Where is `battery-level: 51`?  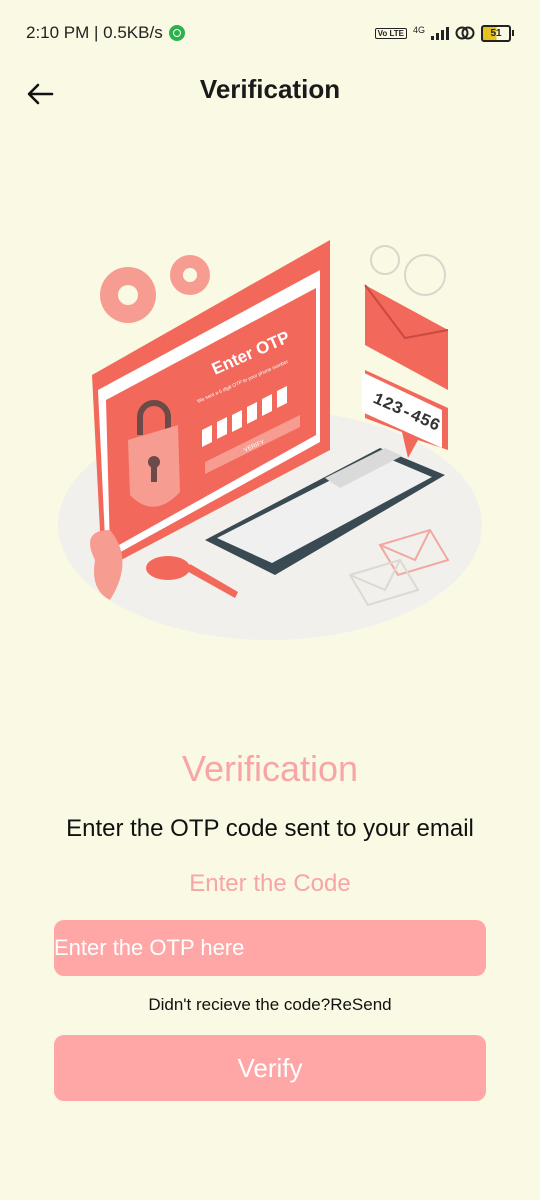 battery-level: 51 is located at coordinates (496, 33).